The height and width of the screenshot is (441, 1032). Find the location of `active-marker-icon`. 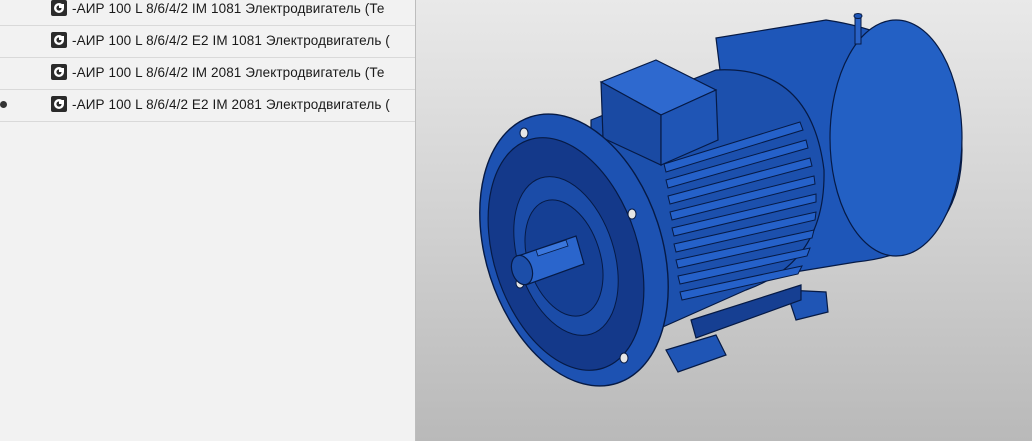

active-marker-icon is located at coordinates (3, 104).